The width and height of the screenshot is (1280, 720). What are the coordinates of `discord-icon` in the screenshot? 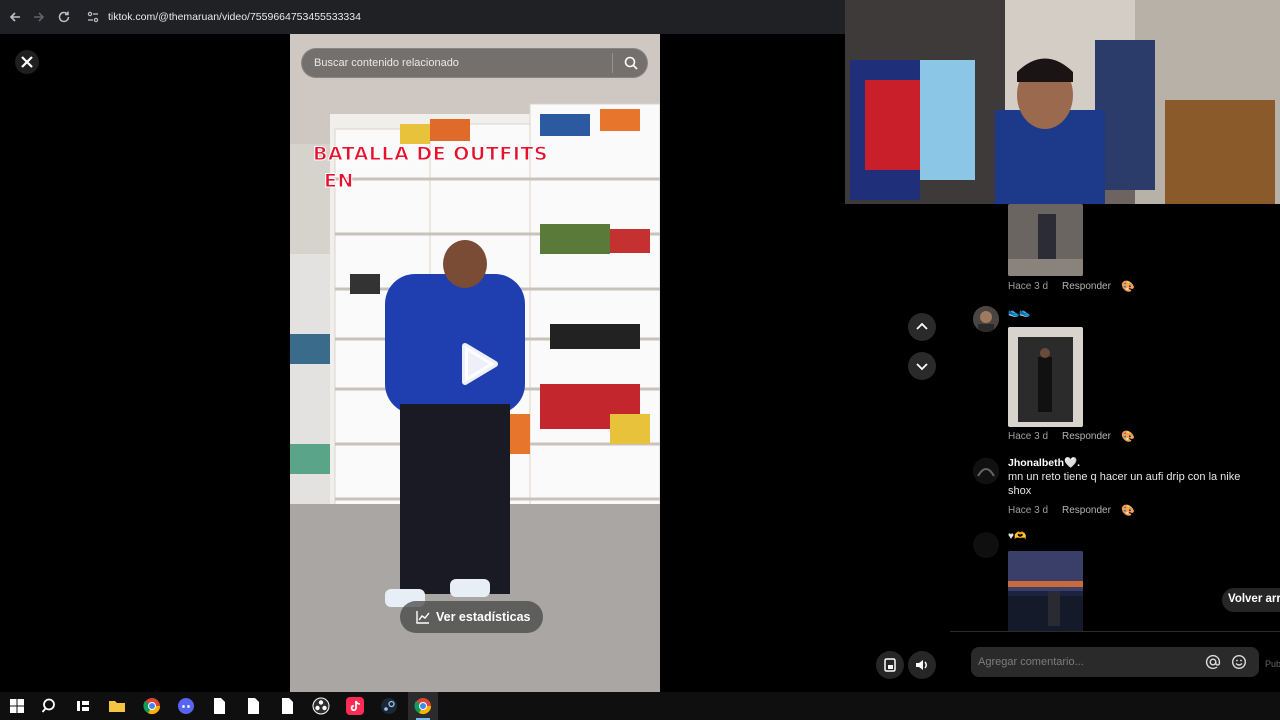 It's located at (186, 706).